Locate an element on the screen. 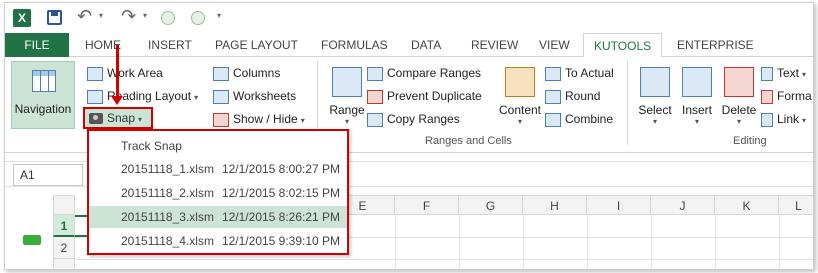  copy-ranges-label: Copy Ranges is located at coordinates (423, 119).